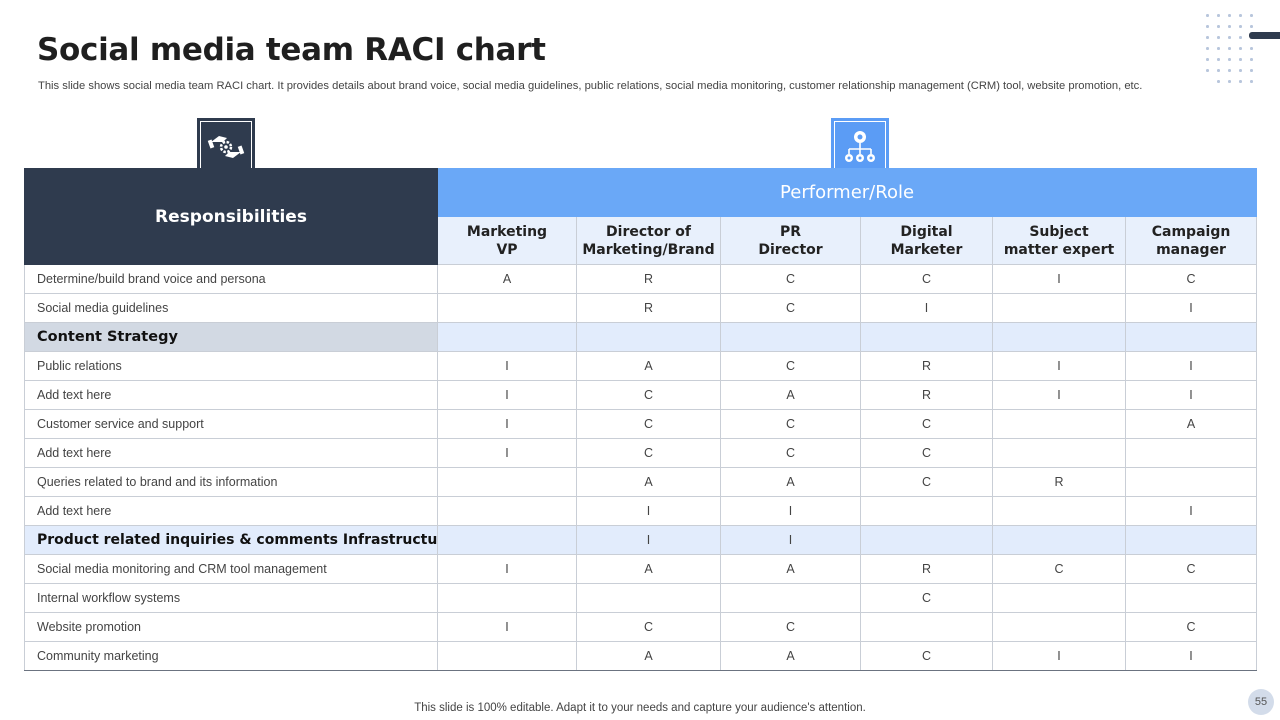 This screenshot has height=720, width=1280. I want to click on org-chart-icon, so click(860, 146).